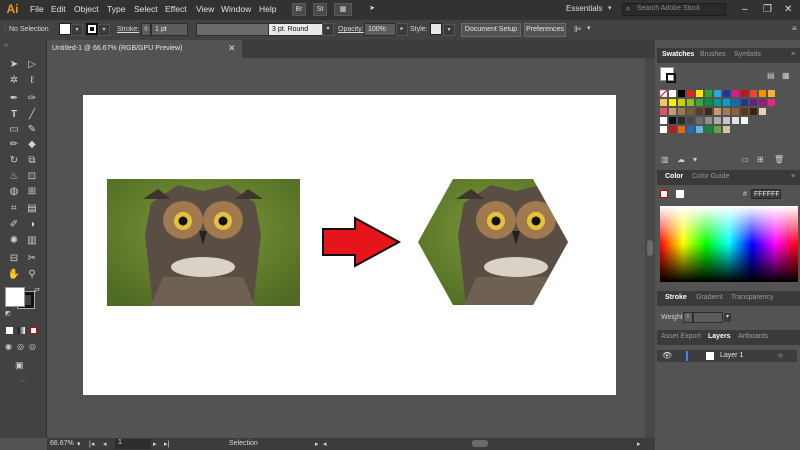  I want to click on show-swatch-kinds-icon: ▾, so click(695, 159).